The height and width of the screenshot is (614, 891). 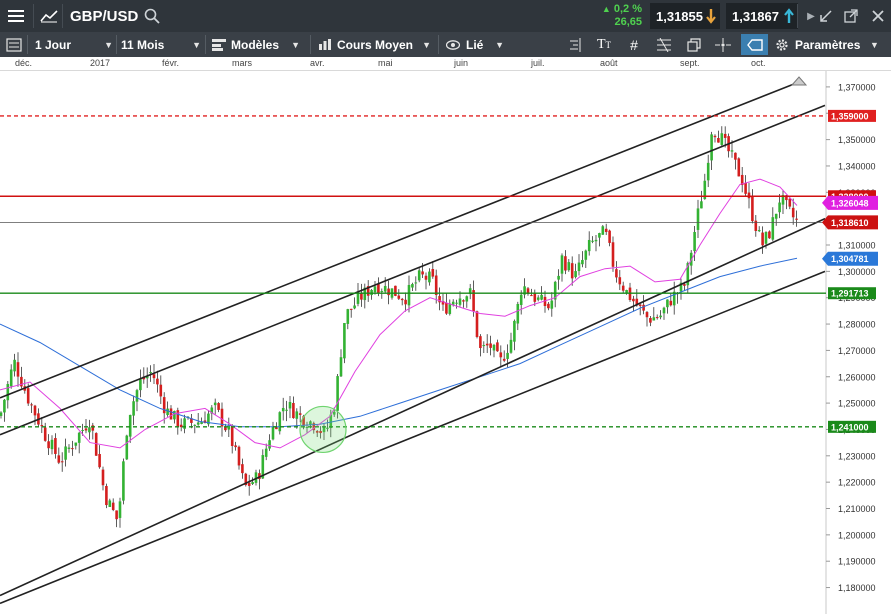 I want to click on sell-price-button: 1,31855, so click(x=685, y=16).